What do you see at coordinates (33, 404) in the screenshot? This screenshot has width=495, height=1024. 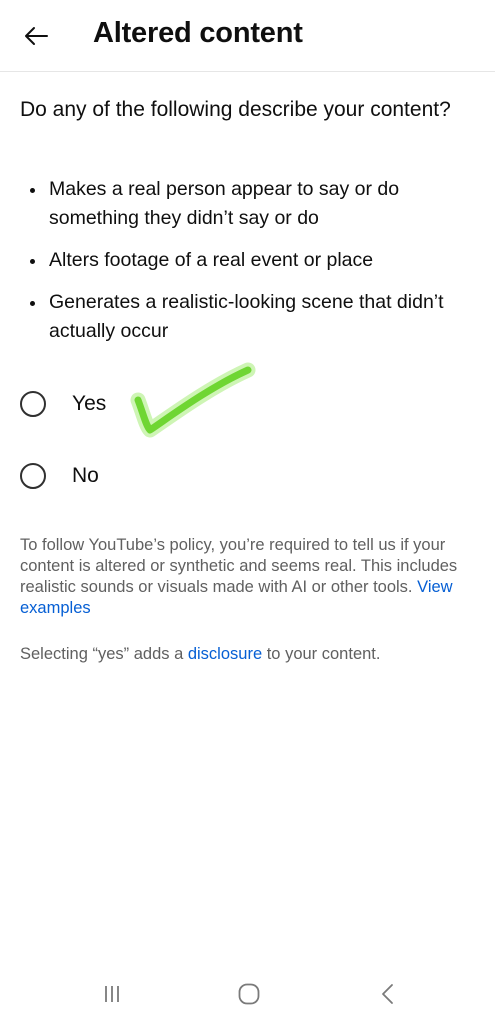 I see `radio-button-yes` at bounding box center [33, 404].